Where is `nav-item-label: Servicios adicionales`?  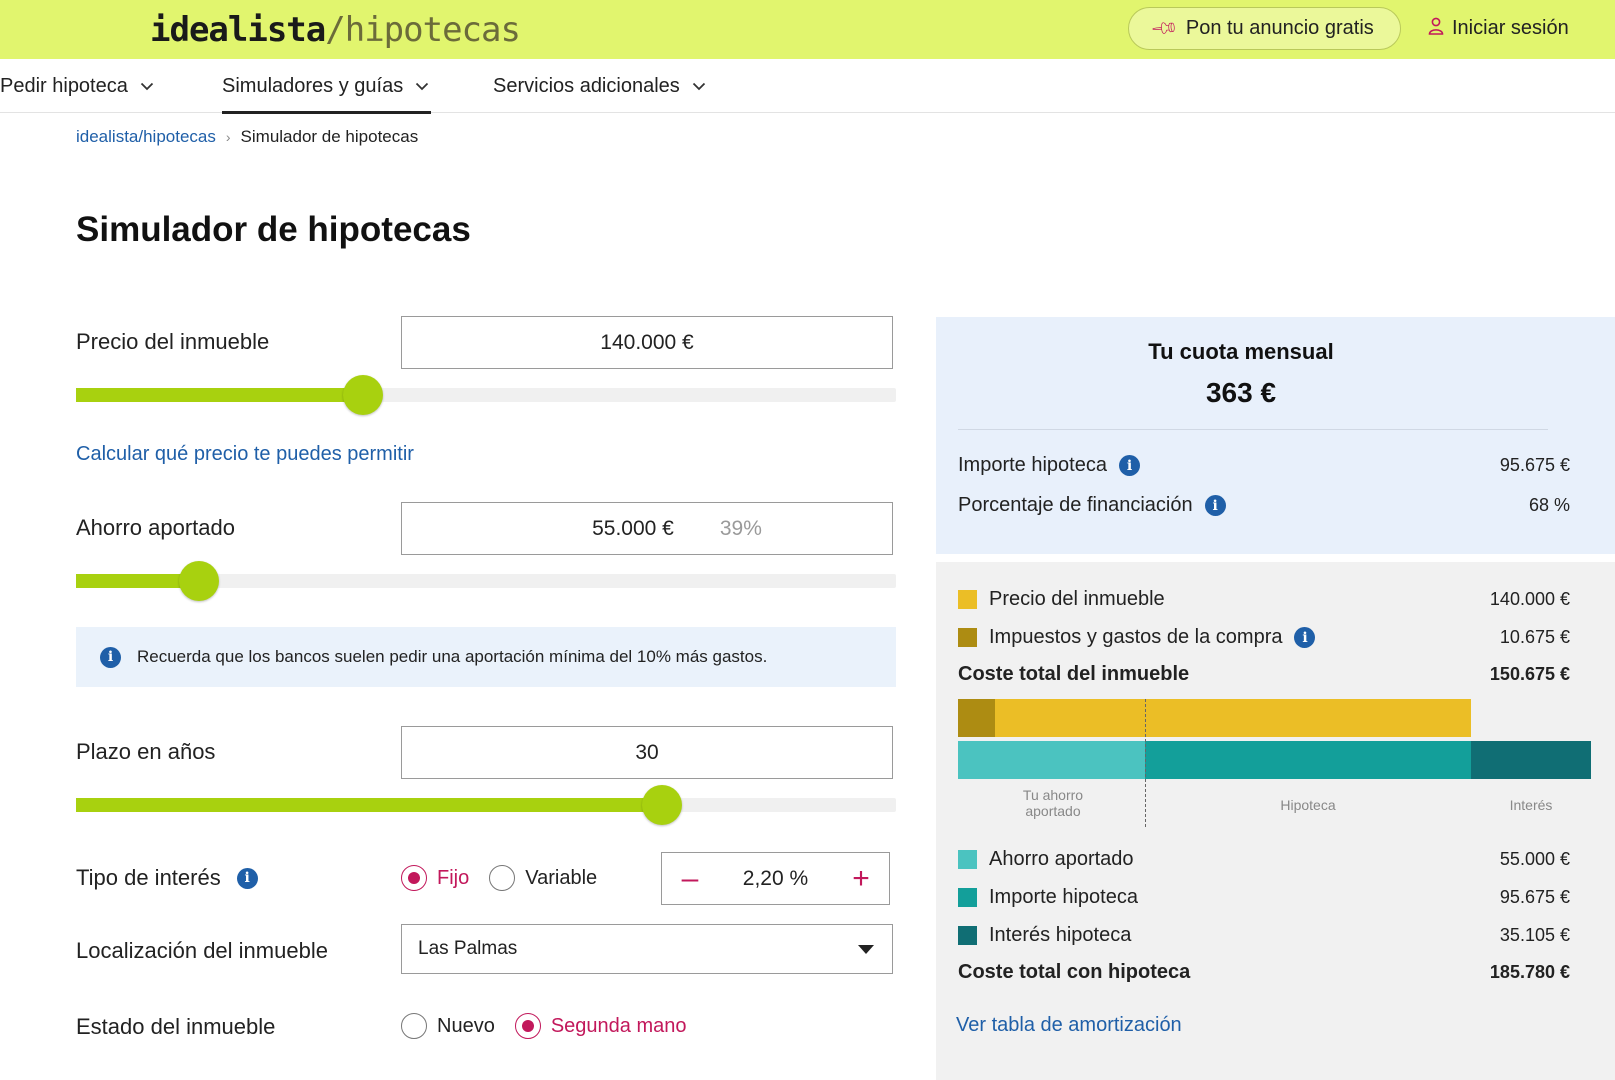
nav-item-label: Servicios adicionales is located at coordinates (586, 85).